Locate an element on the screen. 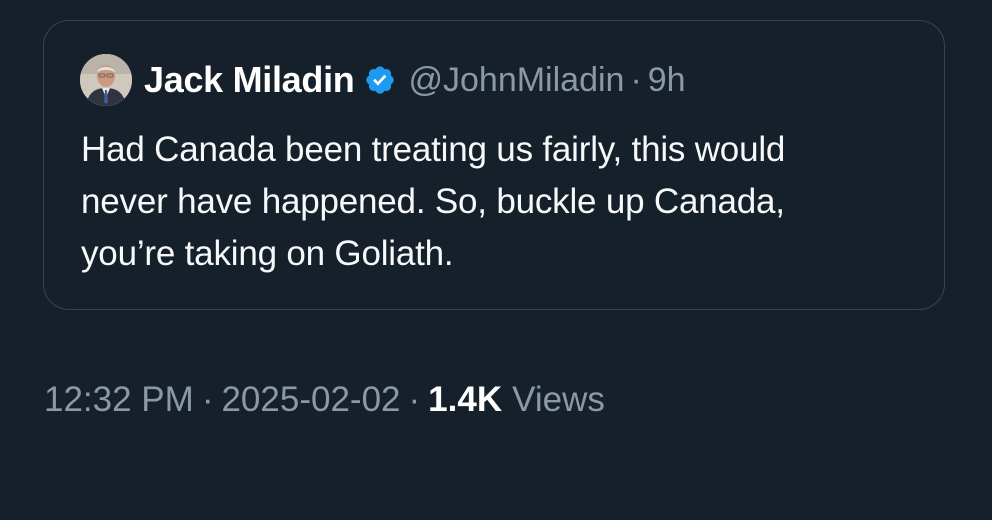 The image size is (992, 520). views-label: Views is located at coordinates (558, 400).